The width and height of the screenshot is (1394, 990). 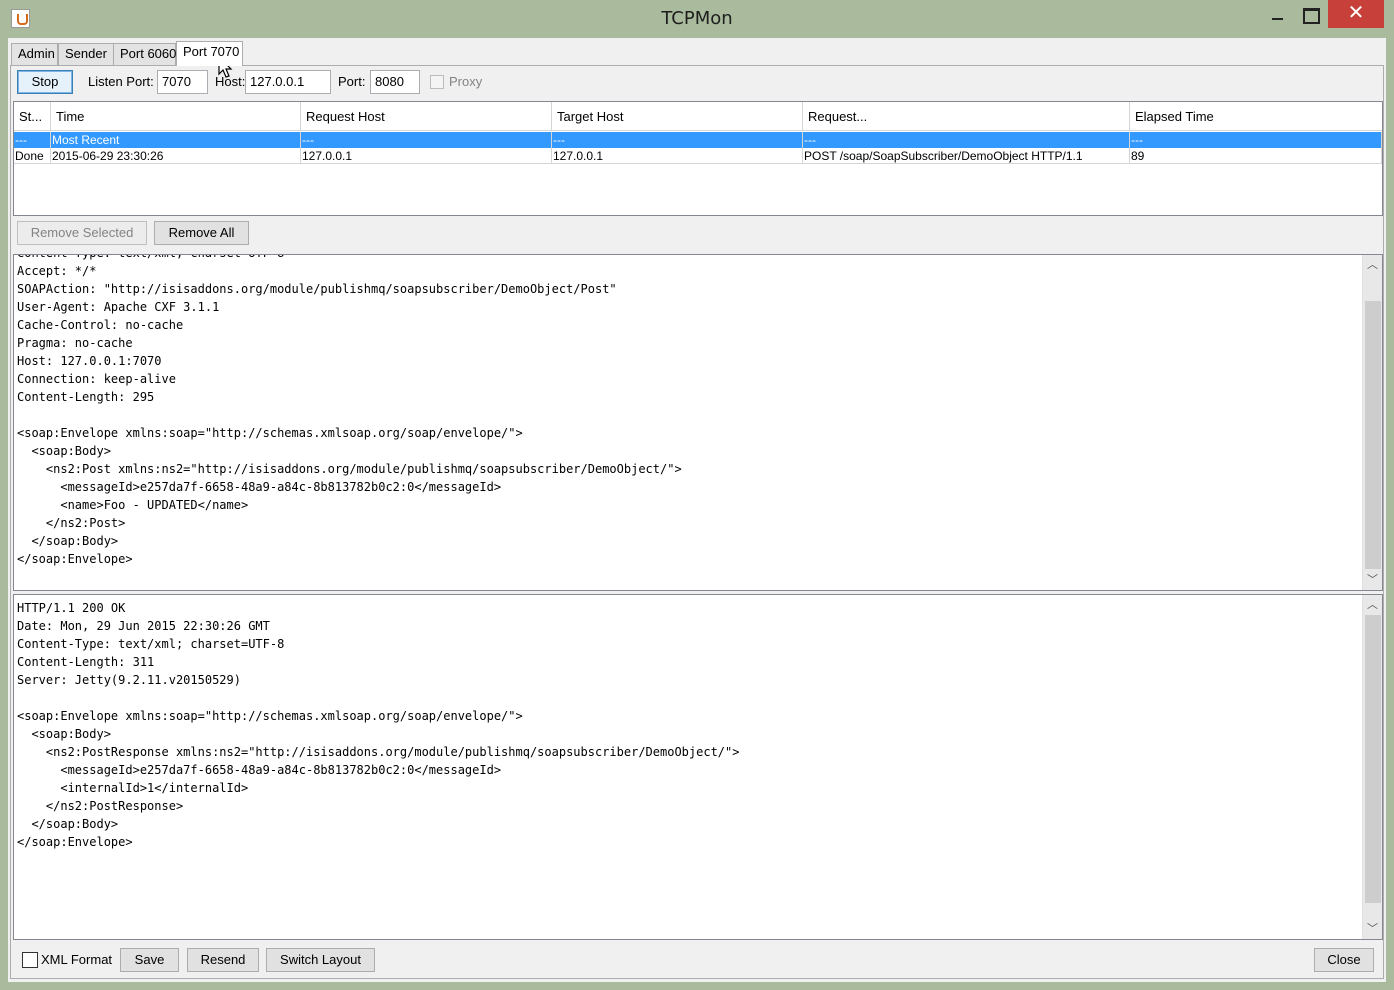 I want to click on tab-port-6060: Port 6060, so click(x=144, y=54).